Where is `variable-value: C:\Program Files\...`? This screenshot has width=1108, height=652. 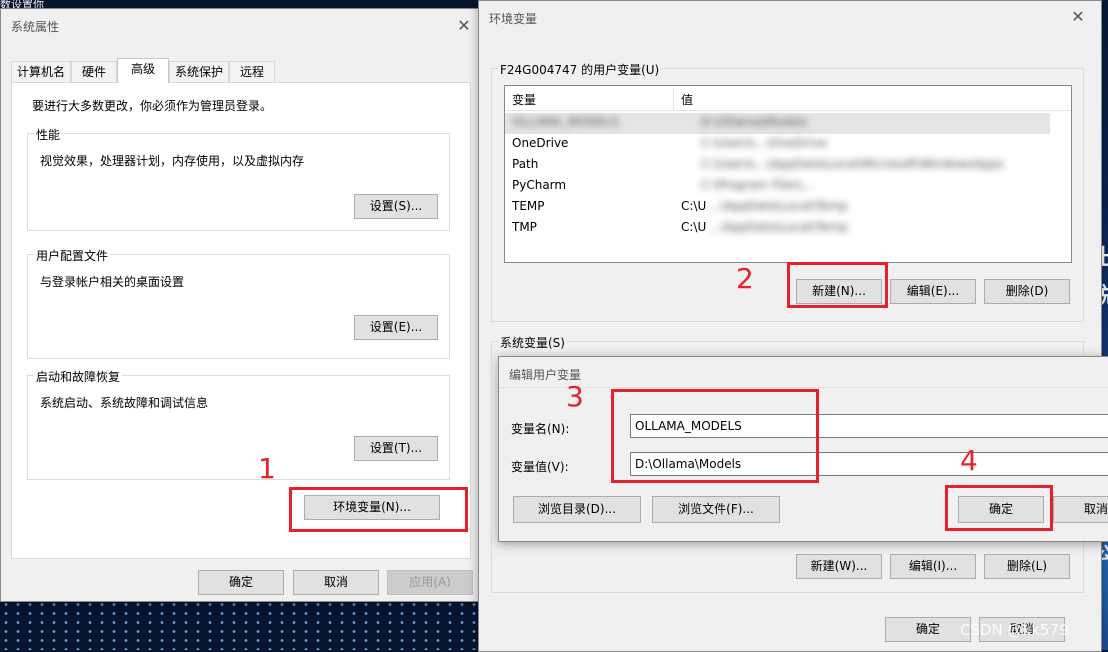
variable-value: C:\Program Files\... is located at coordinates (757, 185).